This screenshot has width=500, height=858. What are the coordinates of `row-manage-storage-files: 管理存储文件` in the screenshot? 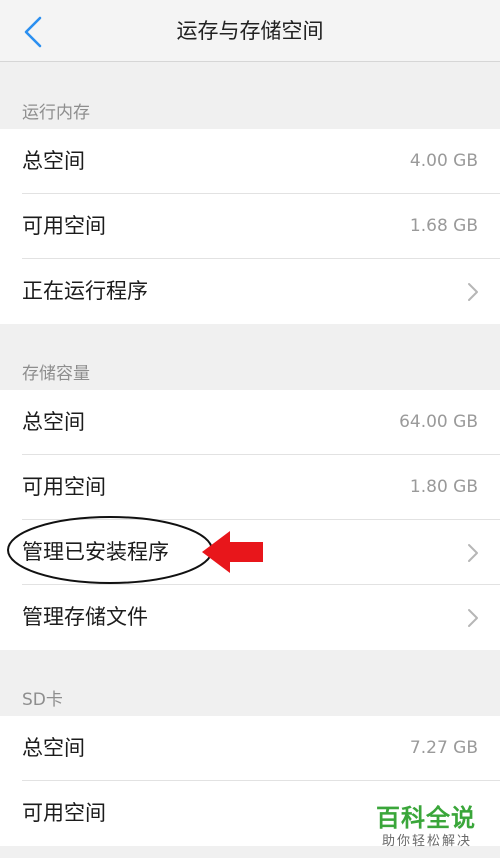 It's located at (250, 617).